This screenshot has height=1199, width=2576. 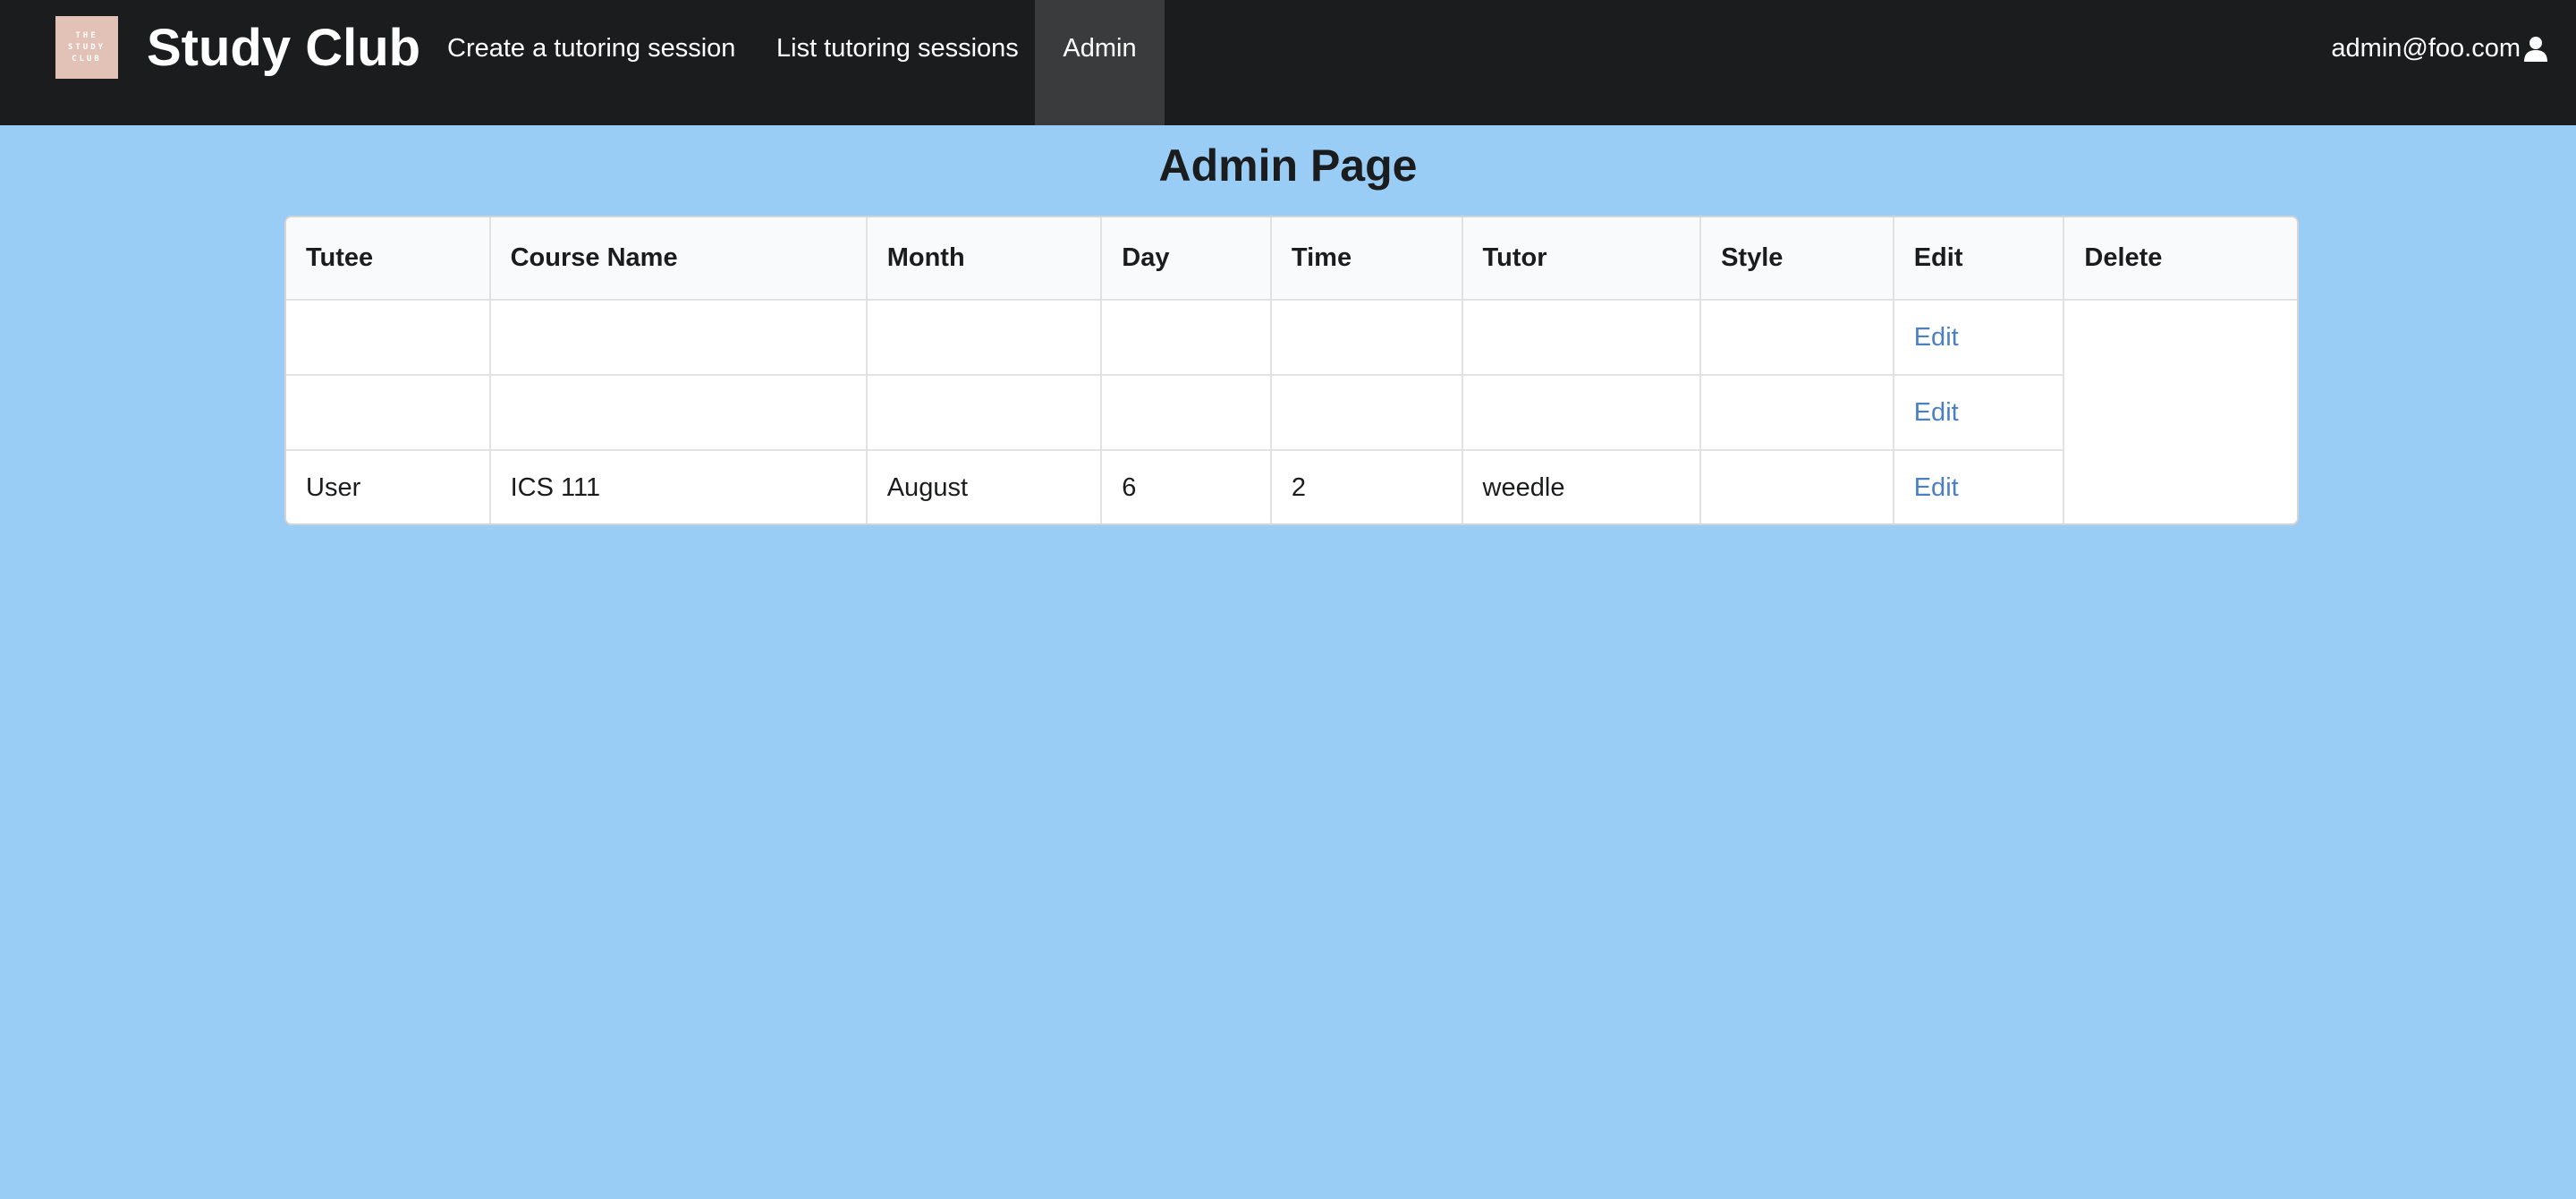 I want to click on page-title: Admin Page, so click(x=1288, y=165).